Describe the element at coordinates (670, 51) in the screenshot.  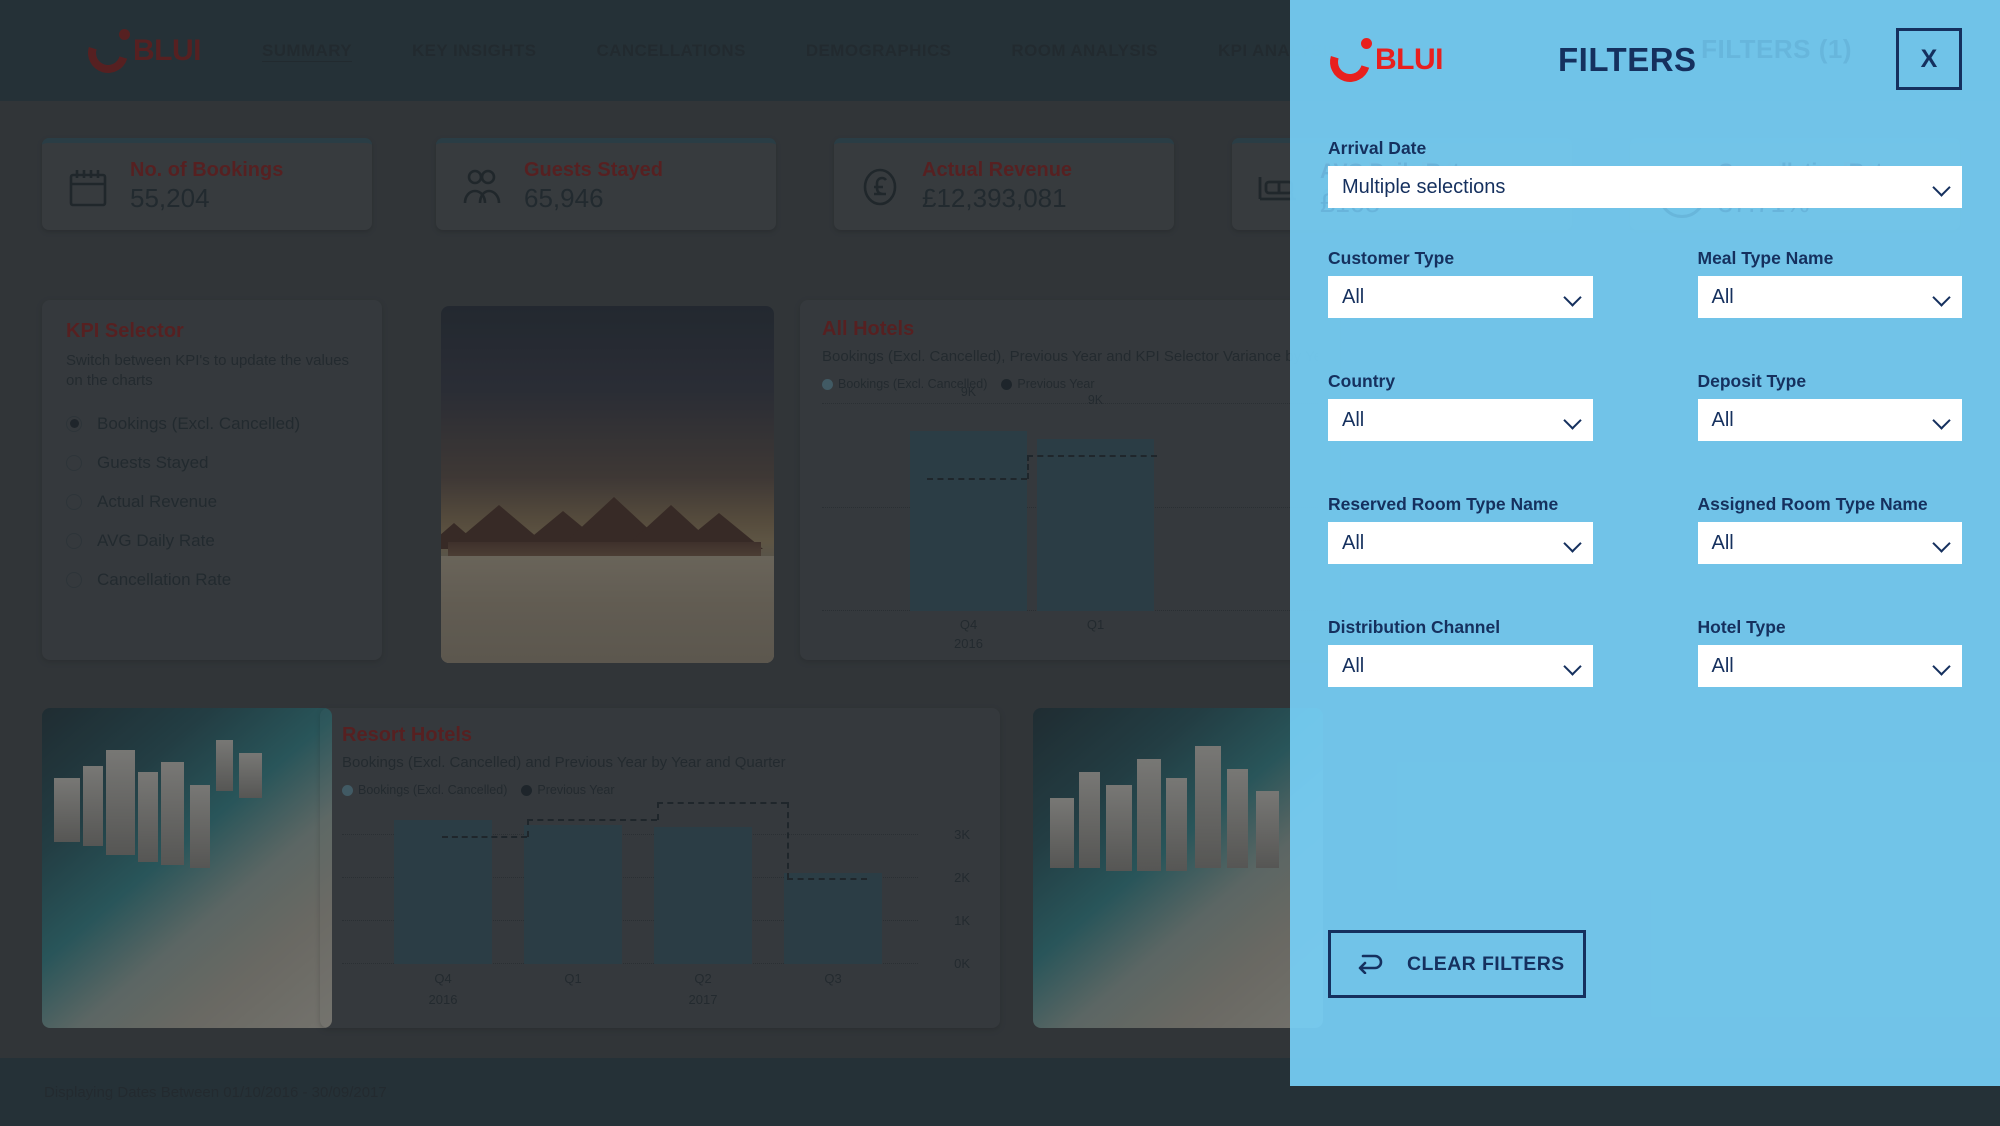
I see `nav-item-cancellations: CANCELLATIONS` at that location.